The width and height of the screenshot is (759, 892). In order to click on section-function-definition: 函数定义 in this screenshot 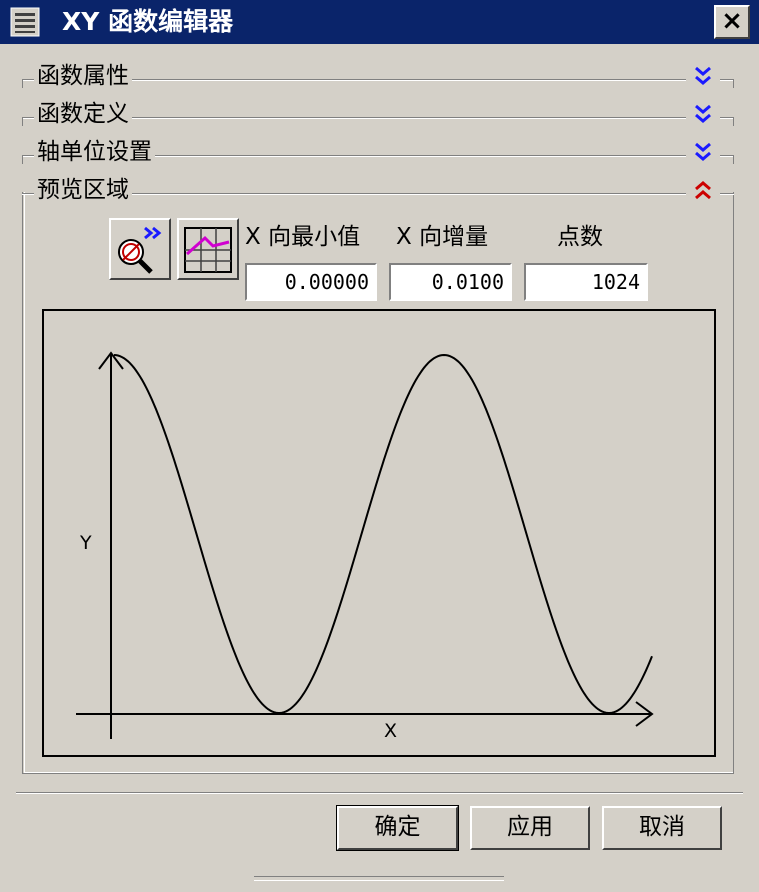, I will do `click(378, 114)`.